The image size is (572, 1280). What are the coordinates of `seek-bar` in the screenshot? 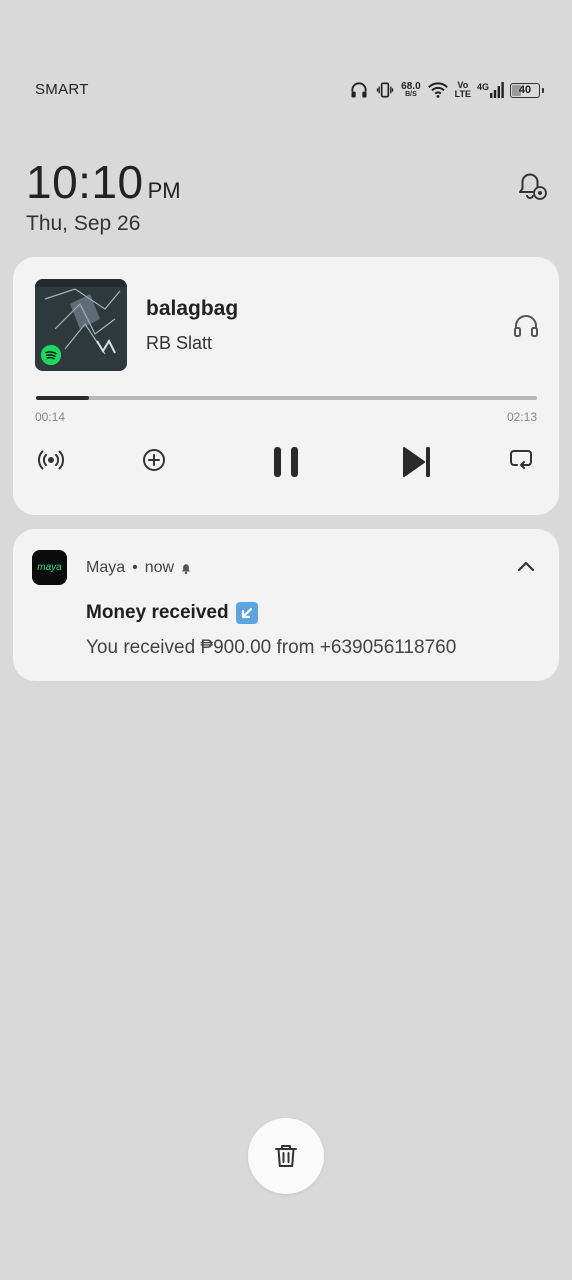 It's located at (286, 398).